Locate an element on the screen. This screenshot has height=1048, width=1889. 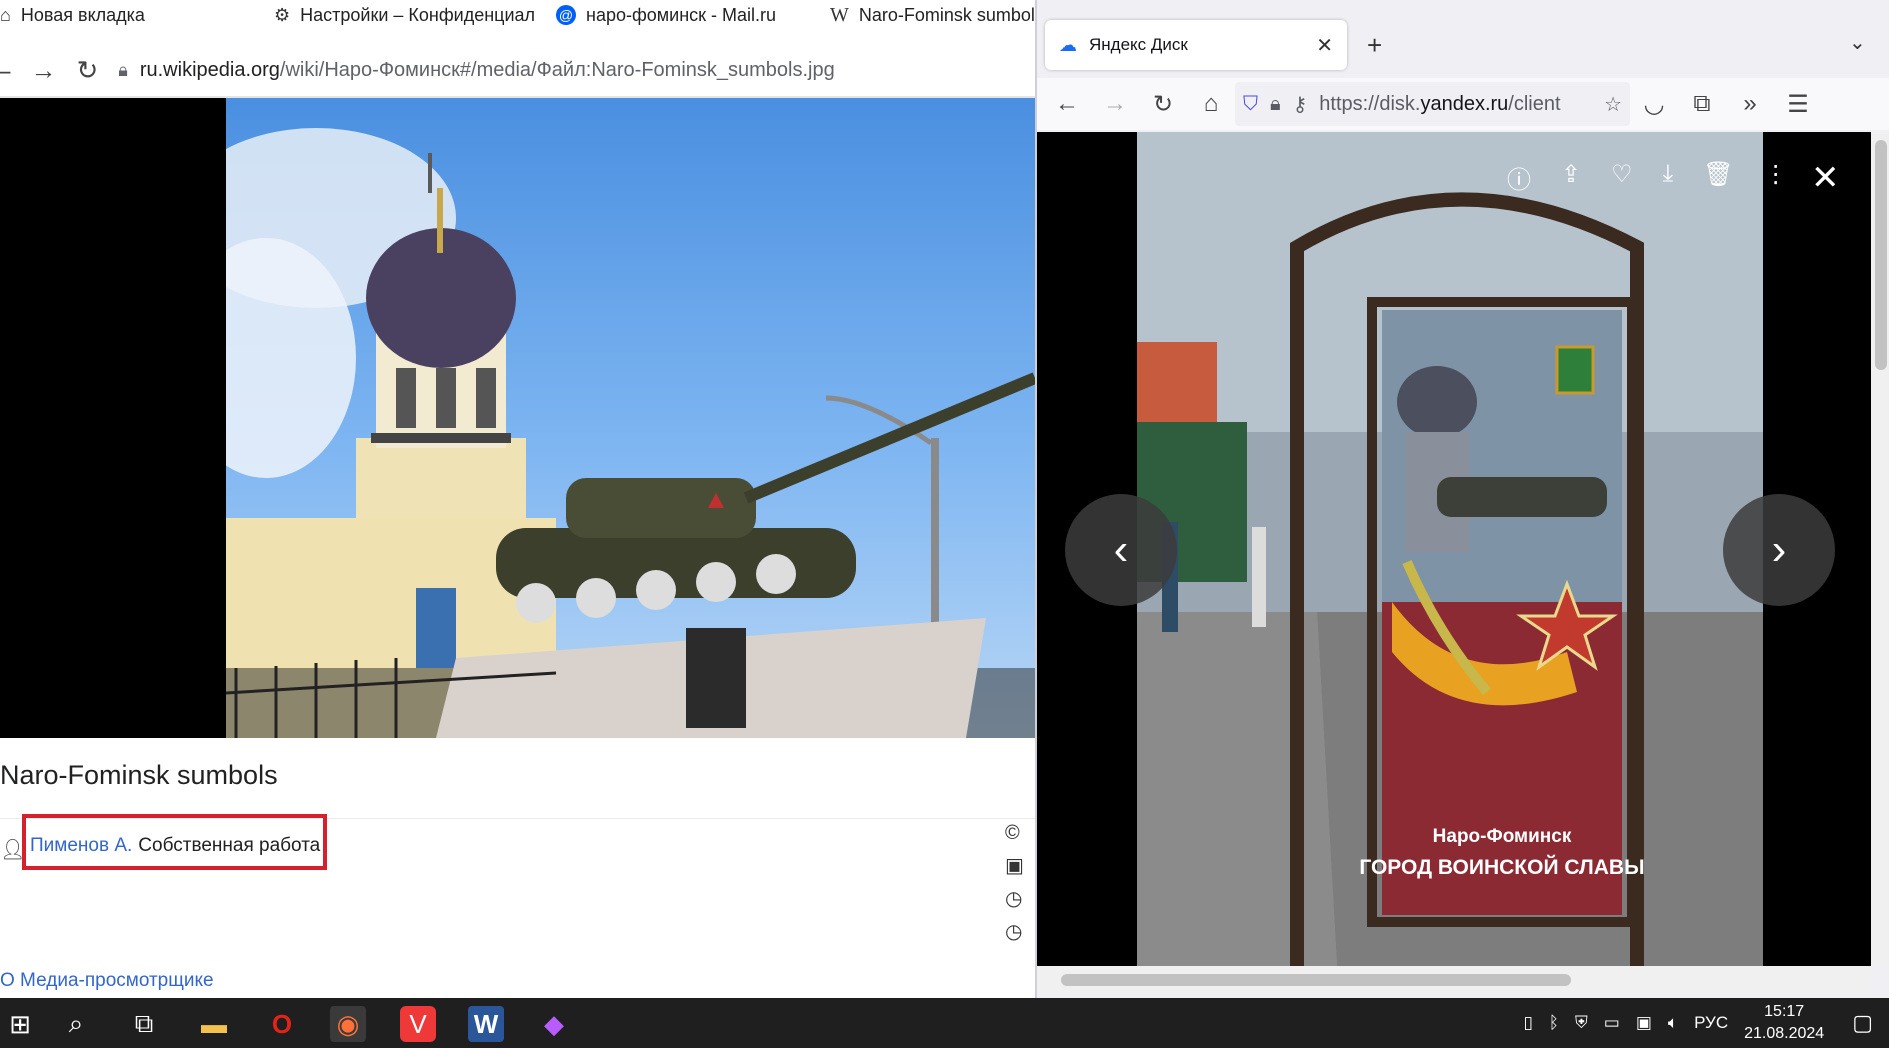
history-icon: ◷ is located at coordinates (1014, 931).